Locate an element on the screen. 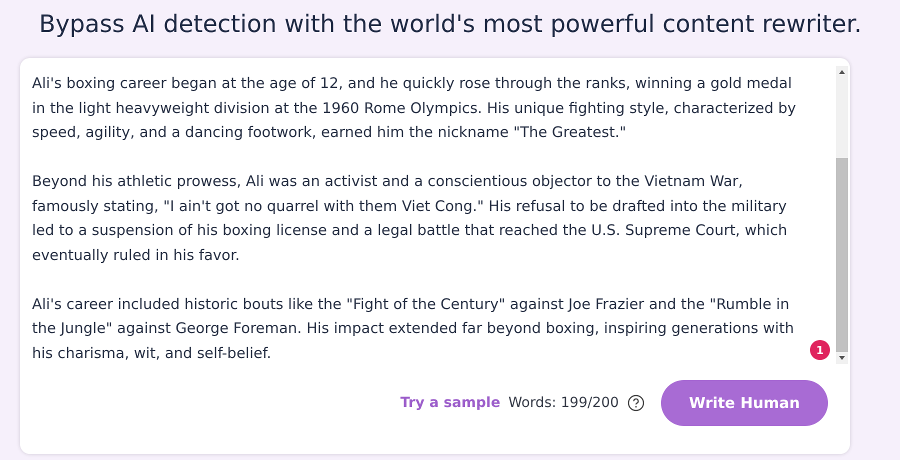  page-heading: Bypass AI detection with the world's most powerful content rewriter. is located at coordinates (450, 24).